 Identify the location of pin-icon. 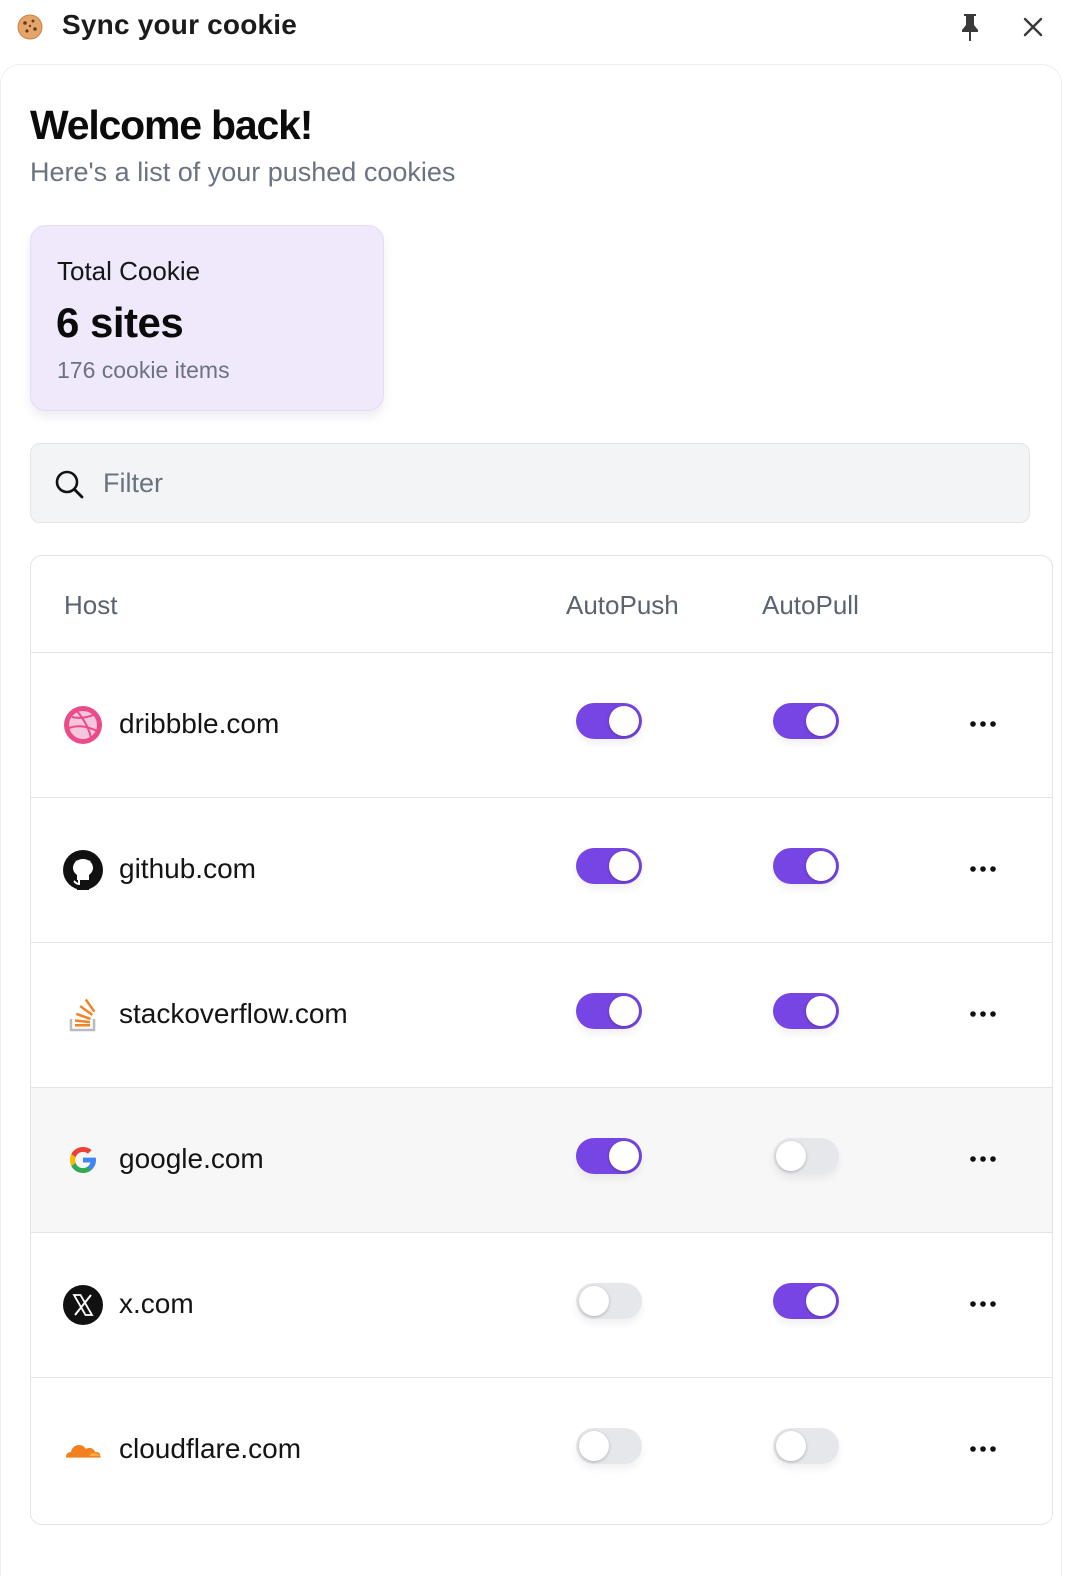
(970, 27).